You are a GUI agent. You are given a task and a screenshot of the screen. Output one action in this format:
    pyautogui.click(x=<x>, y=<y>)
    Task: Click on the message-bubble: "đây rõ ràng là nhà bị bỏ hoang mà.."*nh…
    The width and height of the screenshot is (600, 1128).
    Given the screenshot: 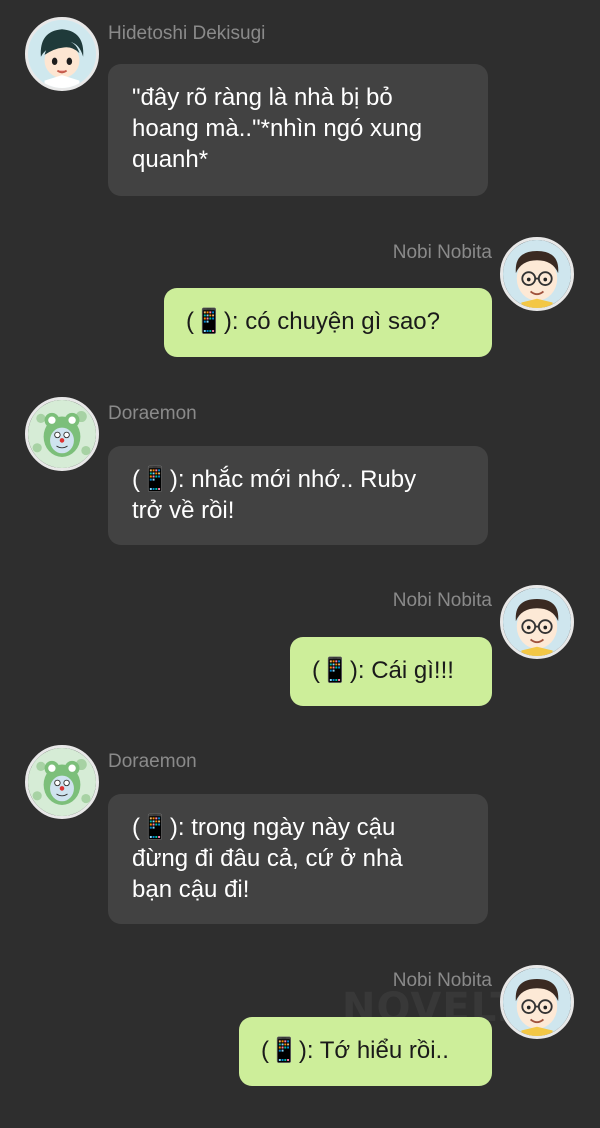 What is the action you would take?
    pyautogui.click(x=298, y=130)
    